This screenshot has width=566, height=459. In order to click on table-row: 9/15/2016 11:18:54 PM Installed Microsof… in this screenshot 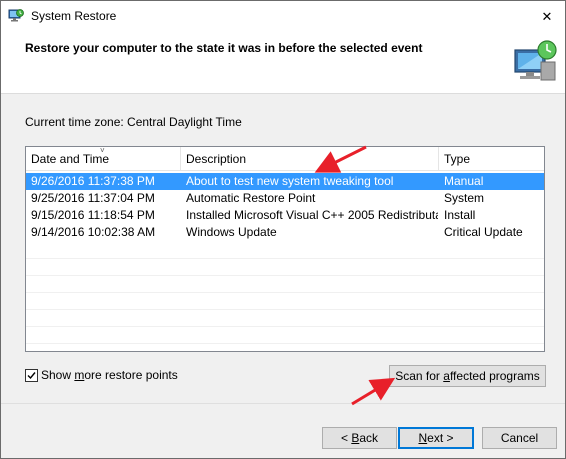, I will do `click(285, 215)`.